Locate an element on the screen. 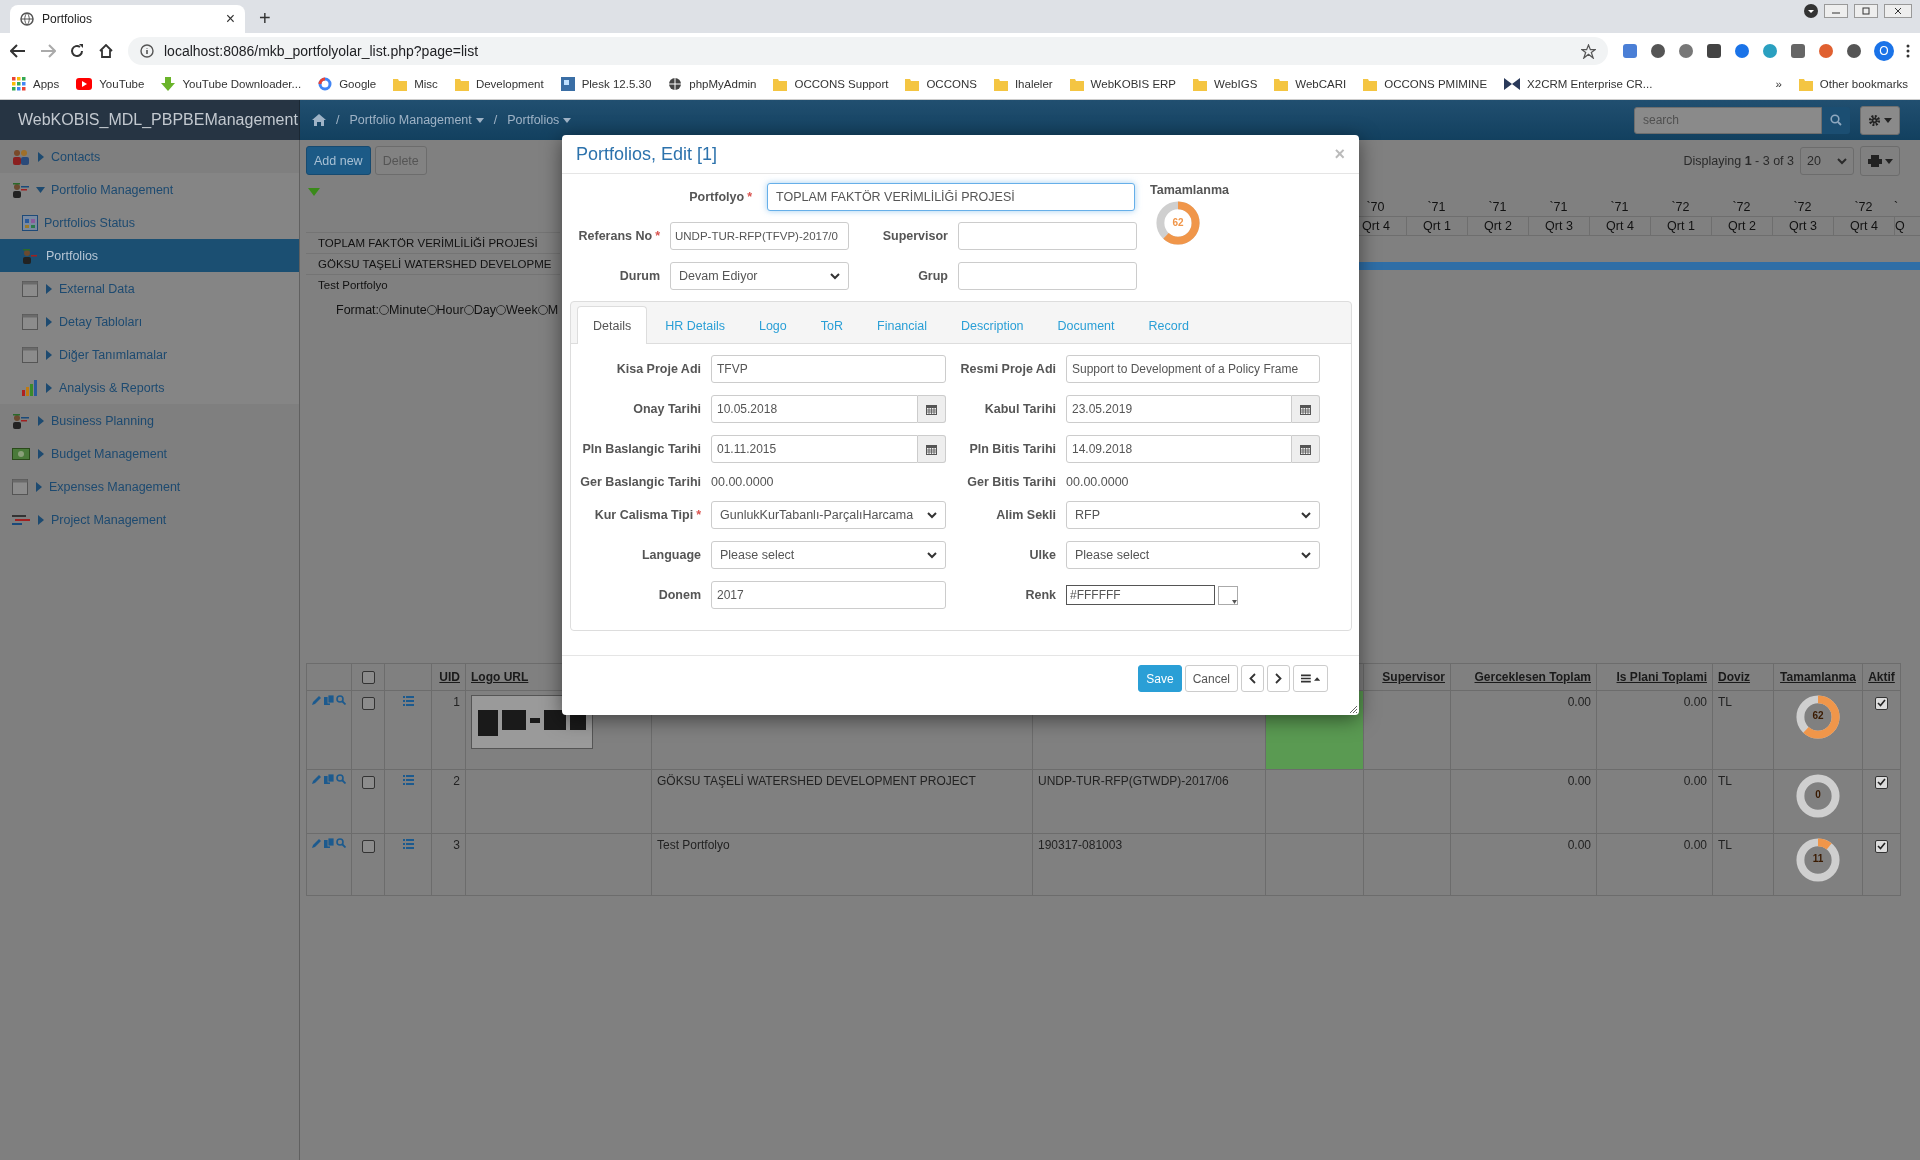 The image size is (1920, 1160). table-cell: TL is located at coordinates (1725, 702).